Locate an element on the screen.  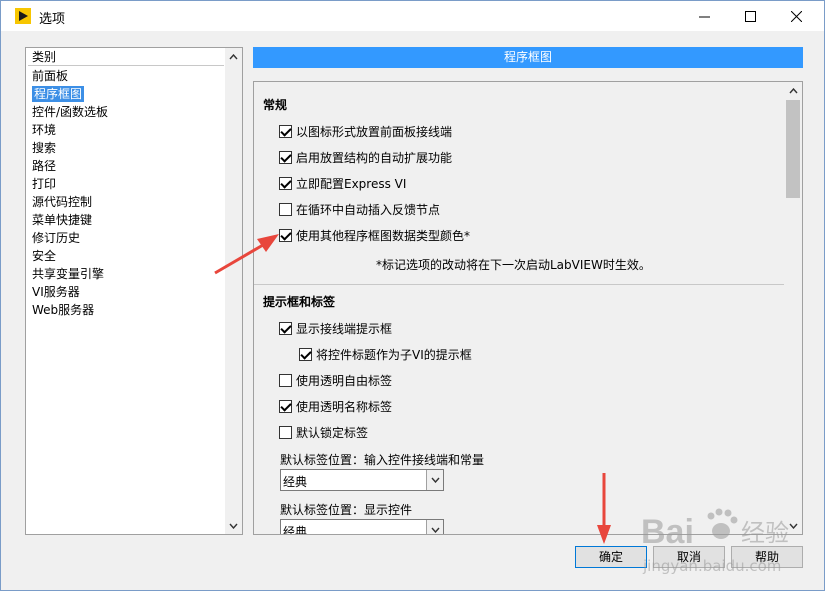
category-item-label: 菜单快捷键 is located at coordinates (62, 220).